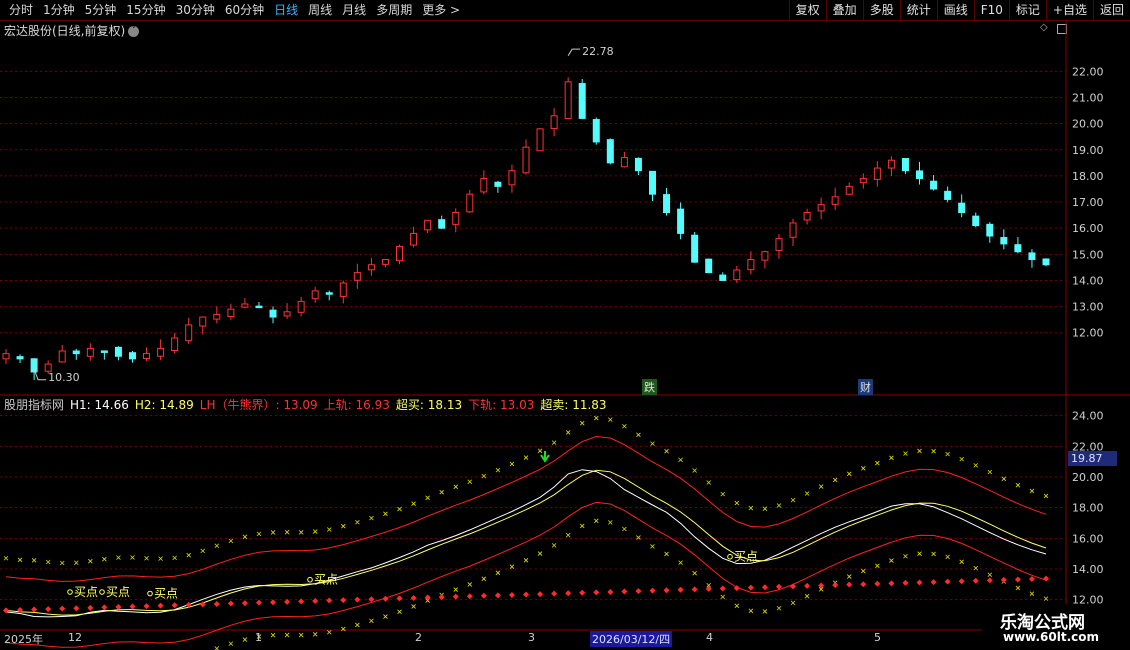  I want to click on buy-point-label: 买点, so click(118, 592).